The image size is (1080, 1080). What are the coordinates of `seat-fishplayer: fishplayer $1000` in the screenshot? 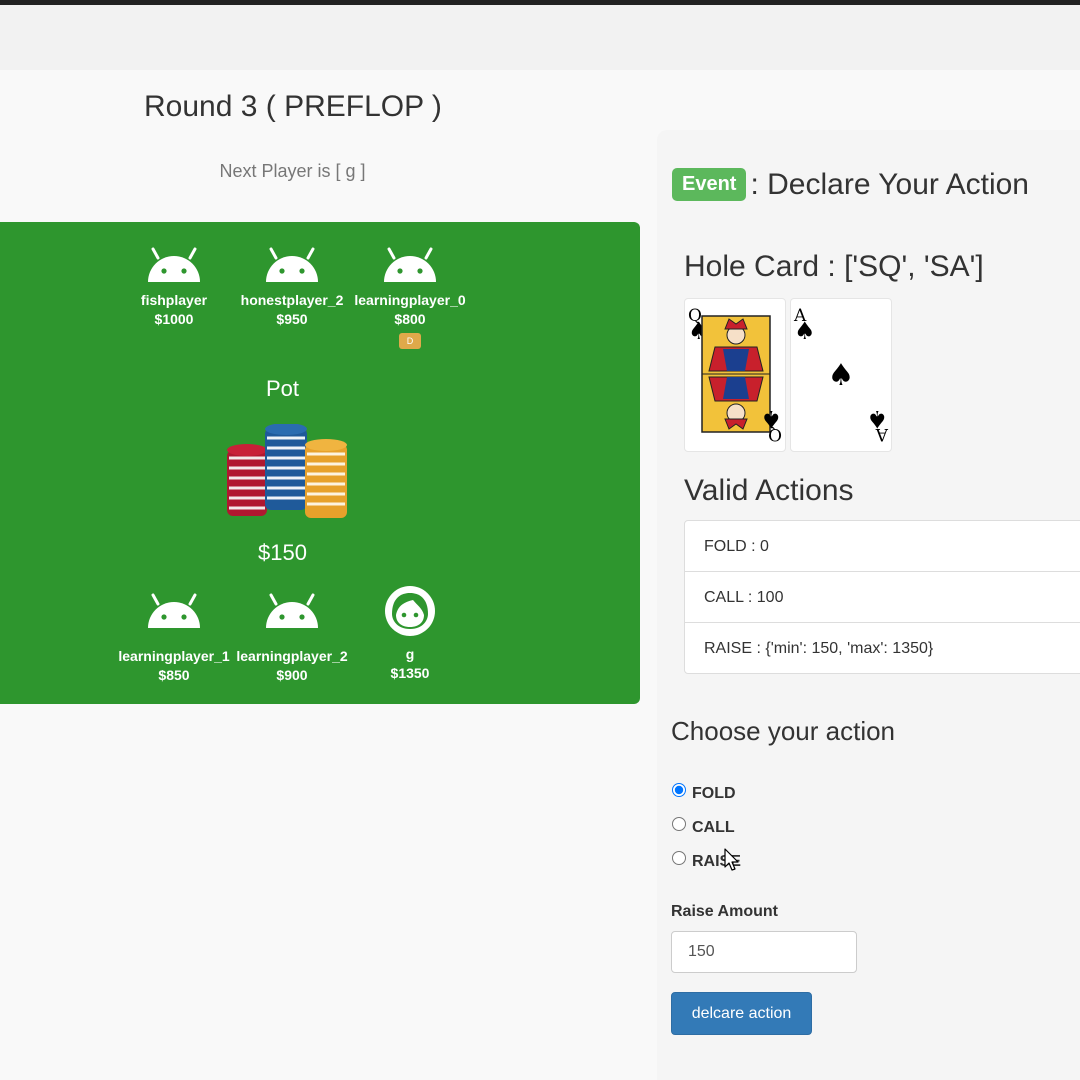 It's located at (174, 286).